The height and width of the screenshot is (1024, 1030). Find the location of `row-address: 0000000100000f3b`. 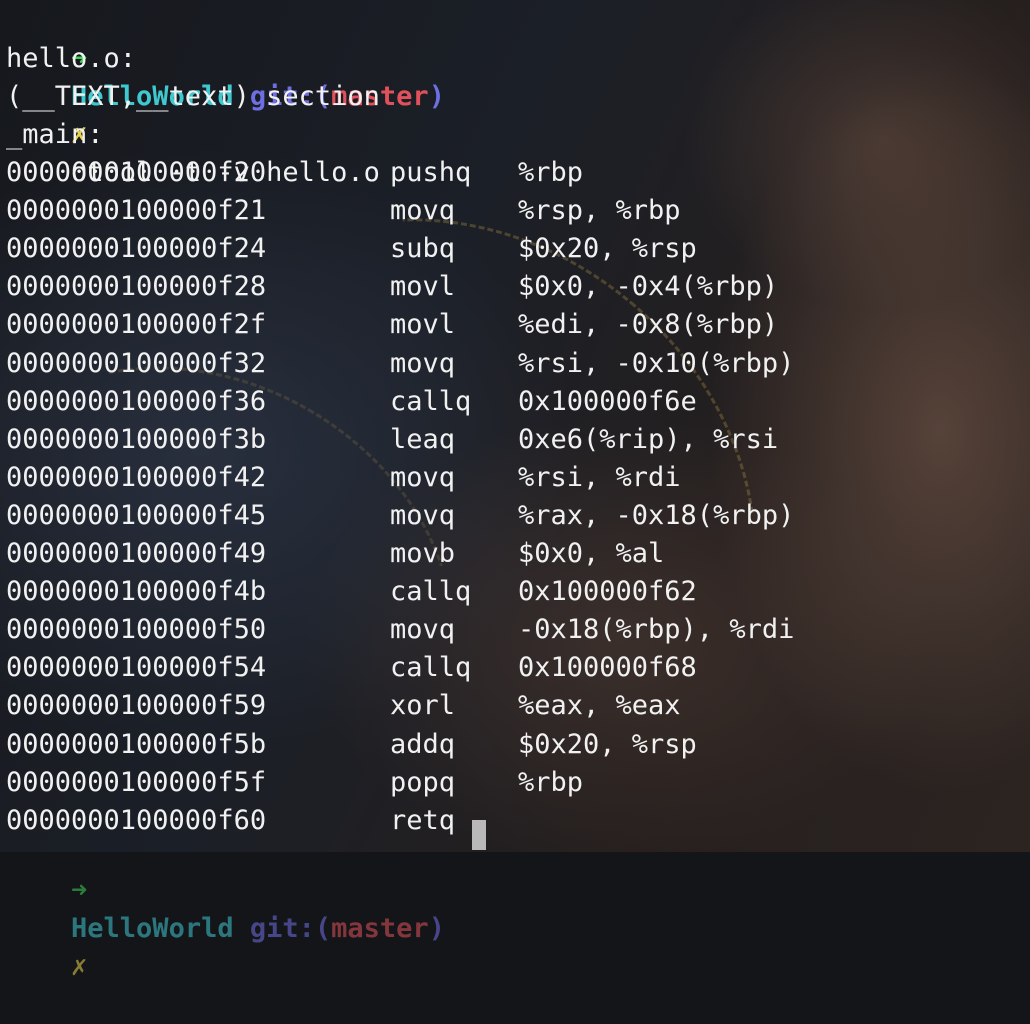

row-address: 0000000100000f3b is located at coordinates (136, 439).